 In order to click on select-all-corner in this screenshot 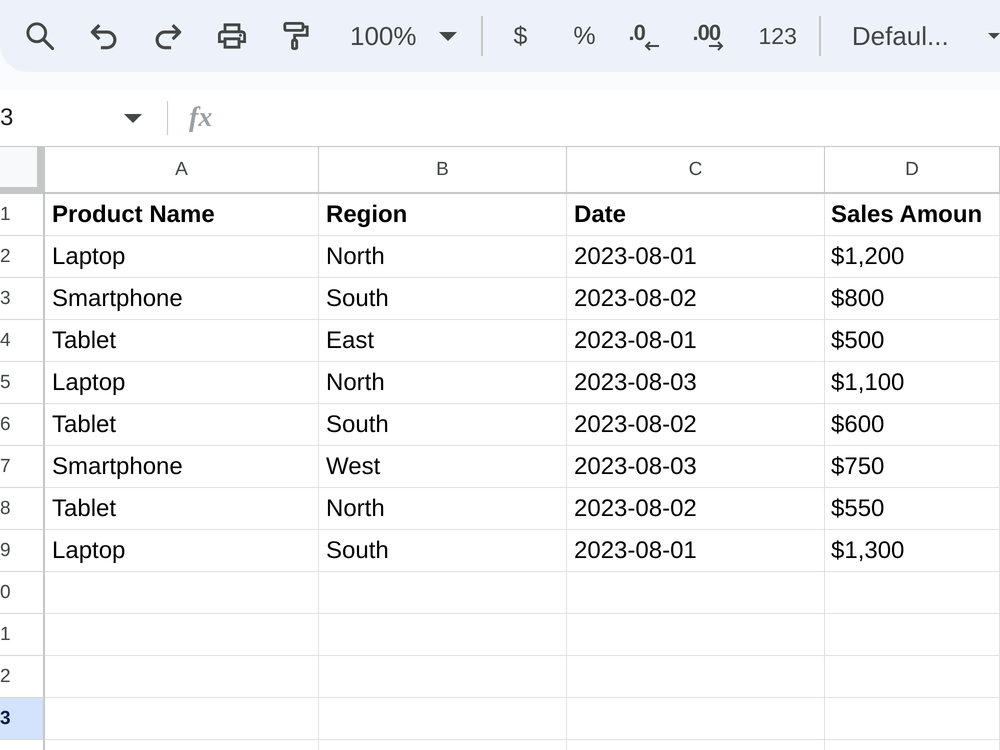, I will do `click(22, 170)`.